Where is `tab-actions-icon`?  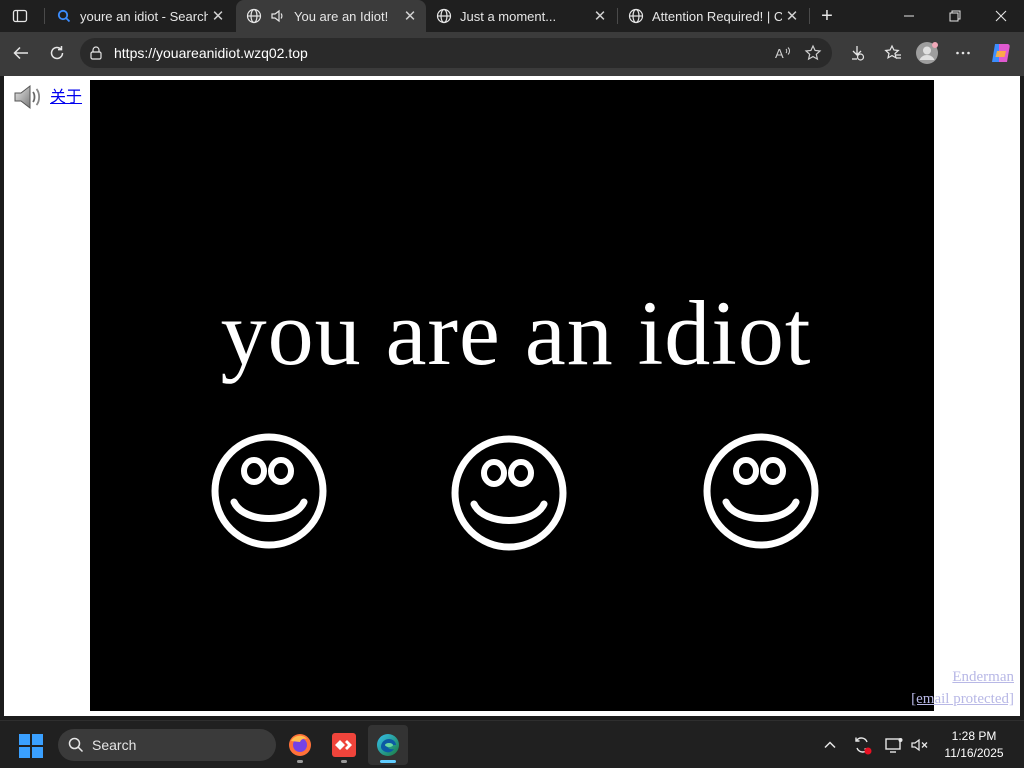
tab-actions-icon is located at coordinates (20, 16).